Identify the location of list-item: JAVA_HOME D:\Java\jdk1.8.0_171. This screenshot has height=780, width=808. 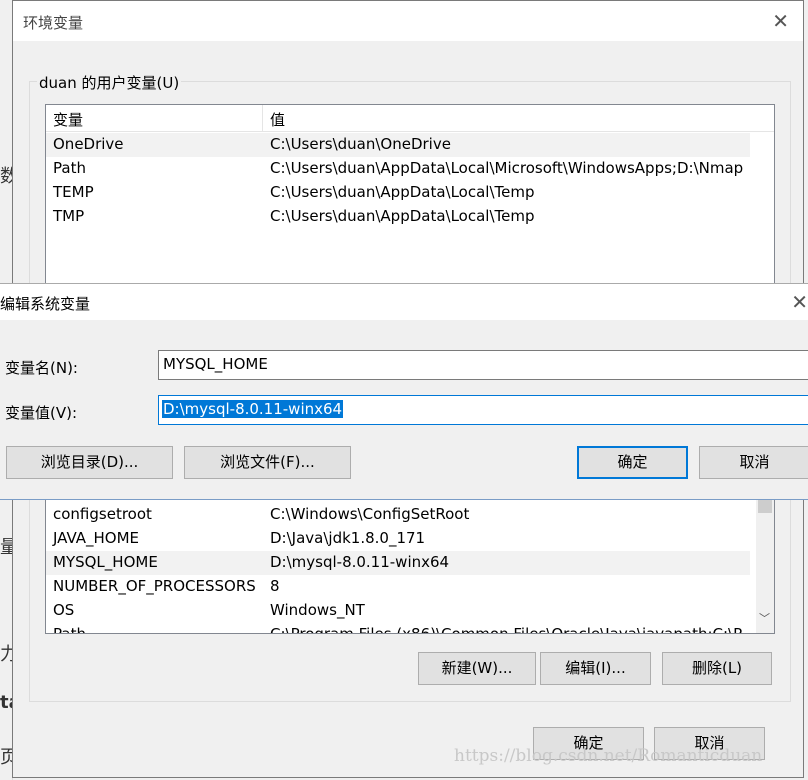
(398, 539).